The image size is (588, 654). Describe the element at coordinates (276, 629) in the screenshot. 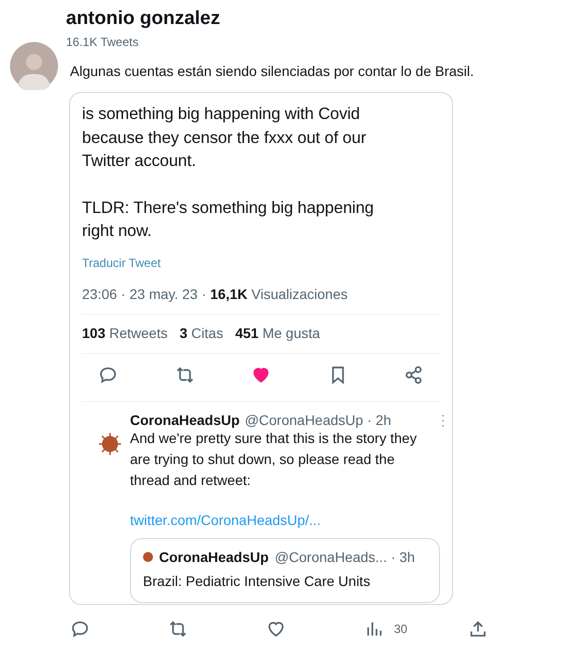

I see `heart-icon` at that location.